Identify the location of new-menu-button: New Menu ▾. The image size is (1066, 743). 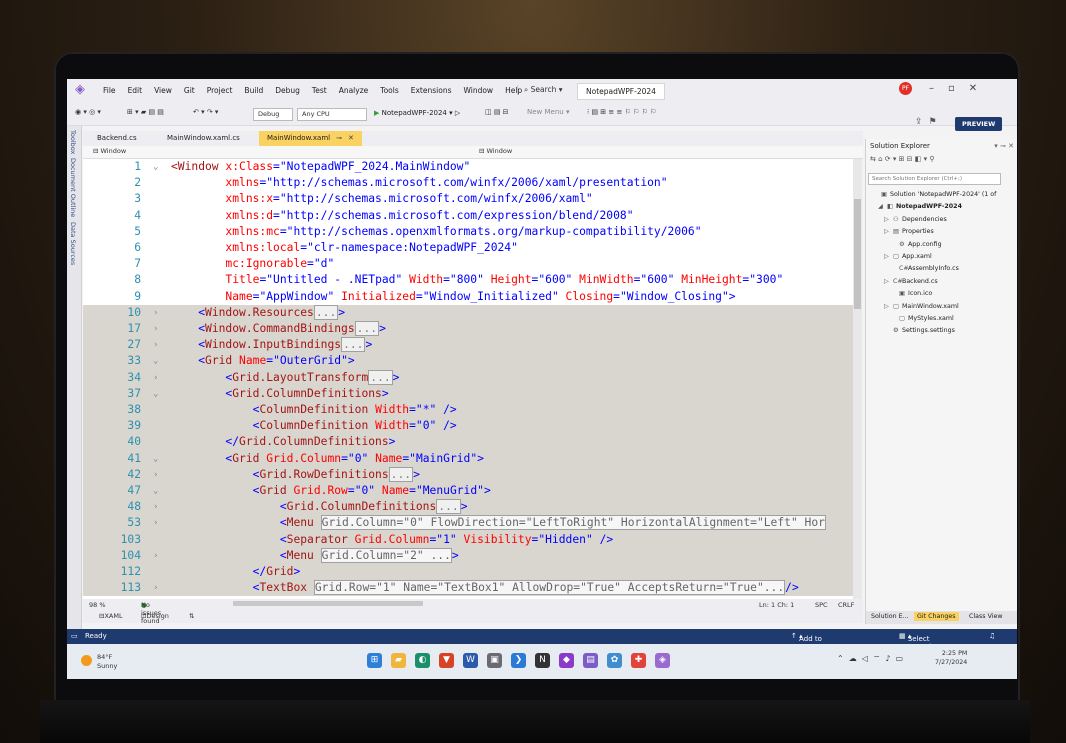
(548, 112).